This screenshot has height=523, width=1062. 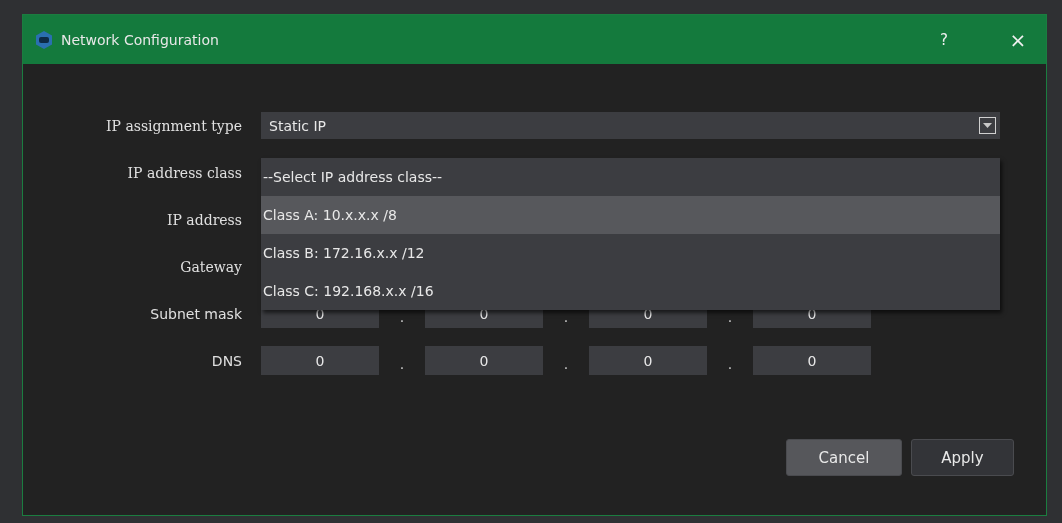 What do you see at coordinates (140, 39) in the screenshot?
I see `window-title: Network Configuration` at bounding box center [140, 39].